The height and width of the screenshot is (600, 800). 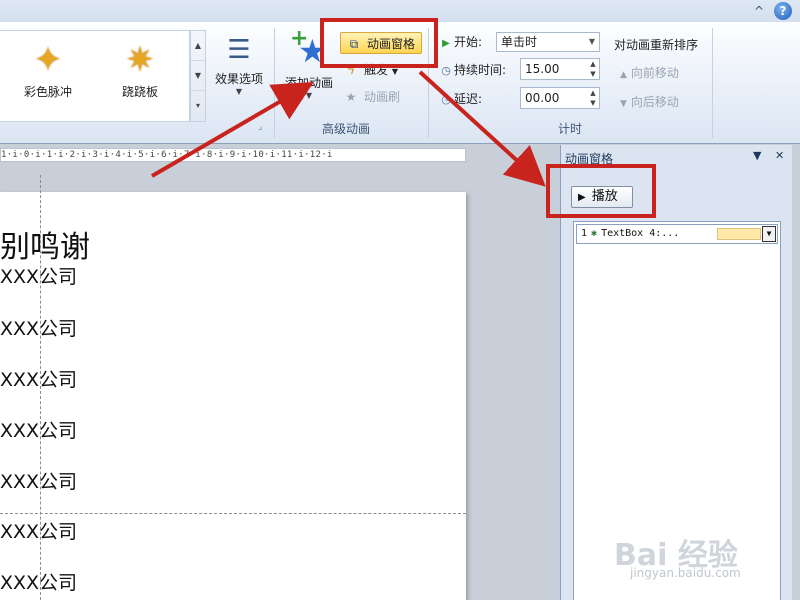 What do you see at coordinates (594, 233) in the screenshot?
I see `star-effect-icon: ✱` at bounding box center [594, 233].